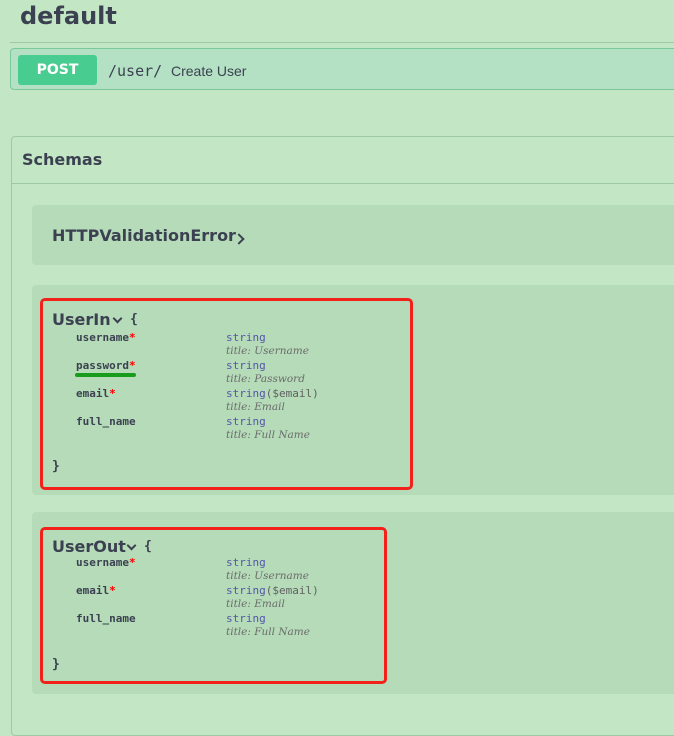  I want to click on method-badge: POST, so click(57, 70).